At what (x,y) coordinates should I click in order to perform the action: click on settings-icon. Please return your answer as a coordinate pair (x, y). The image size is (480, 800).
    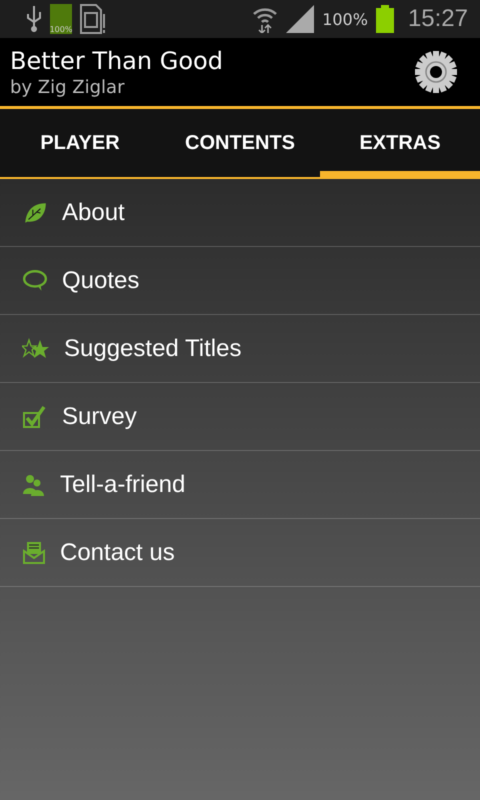
    Looking at the image, I should click on (436, 72).